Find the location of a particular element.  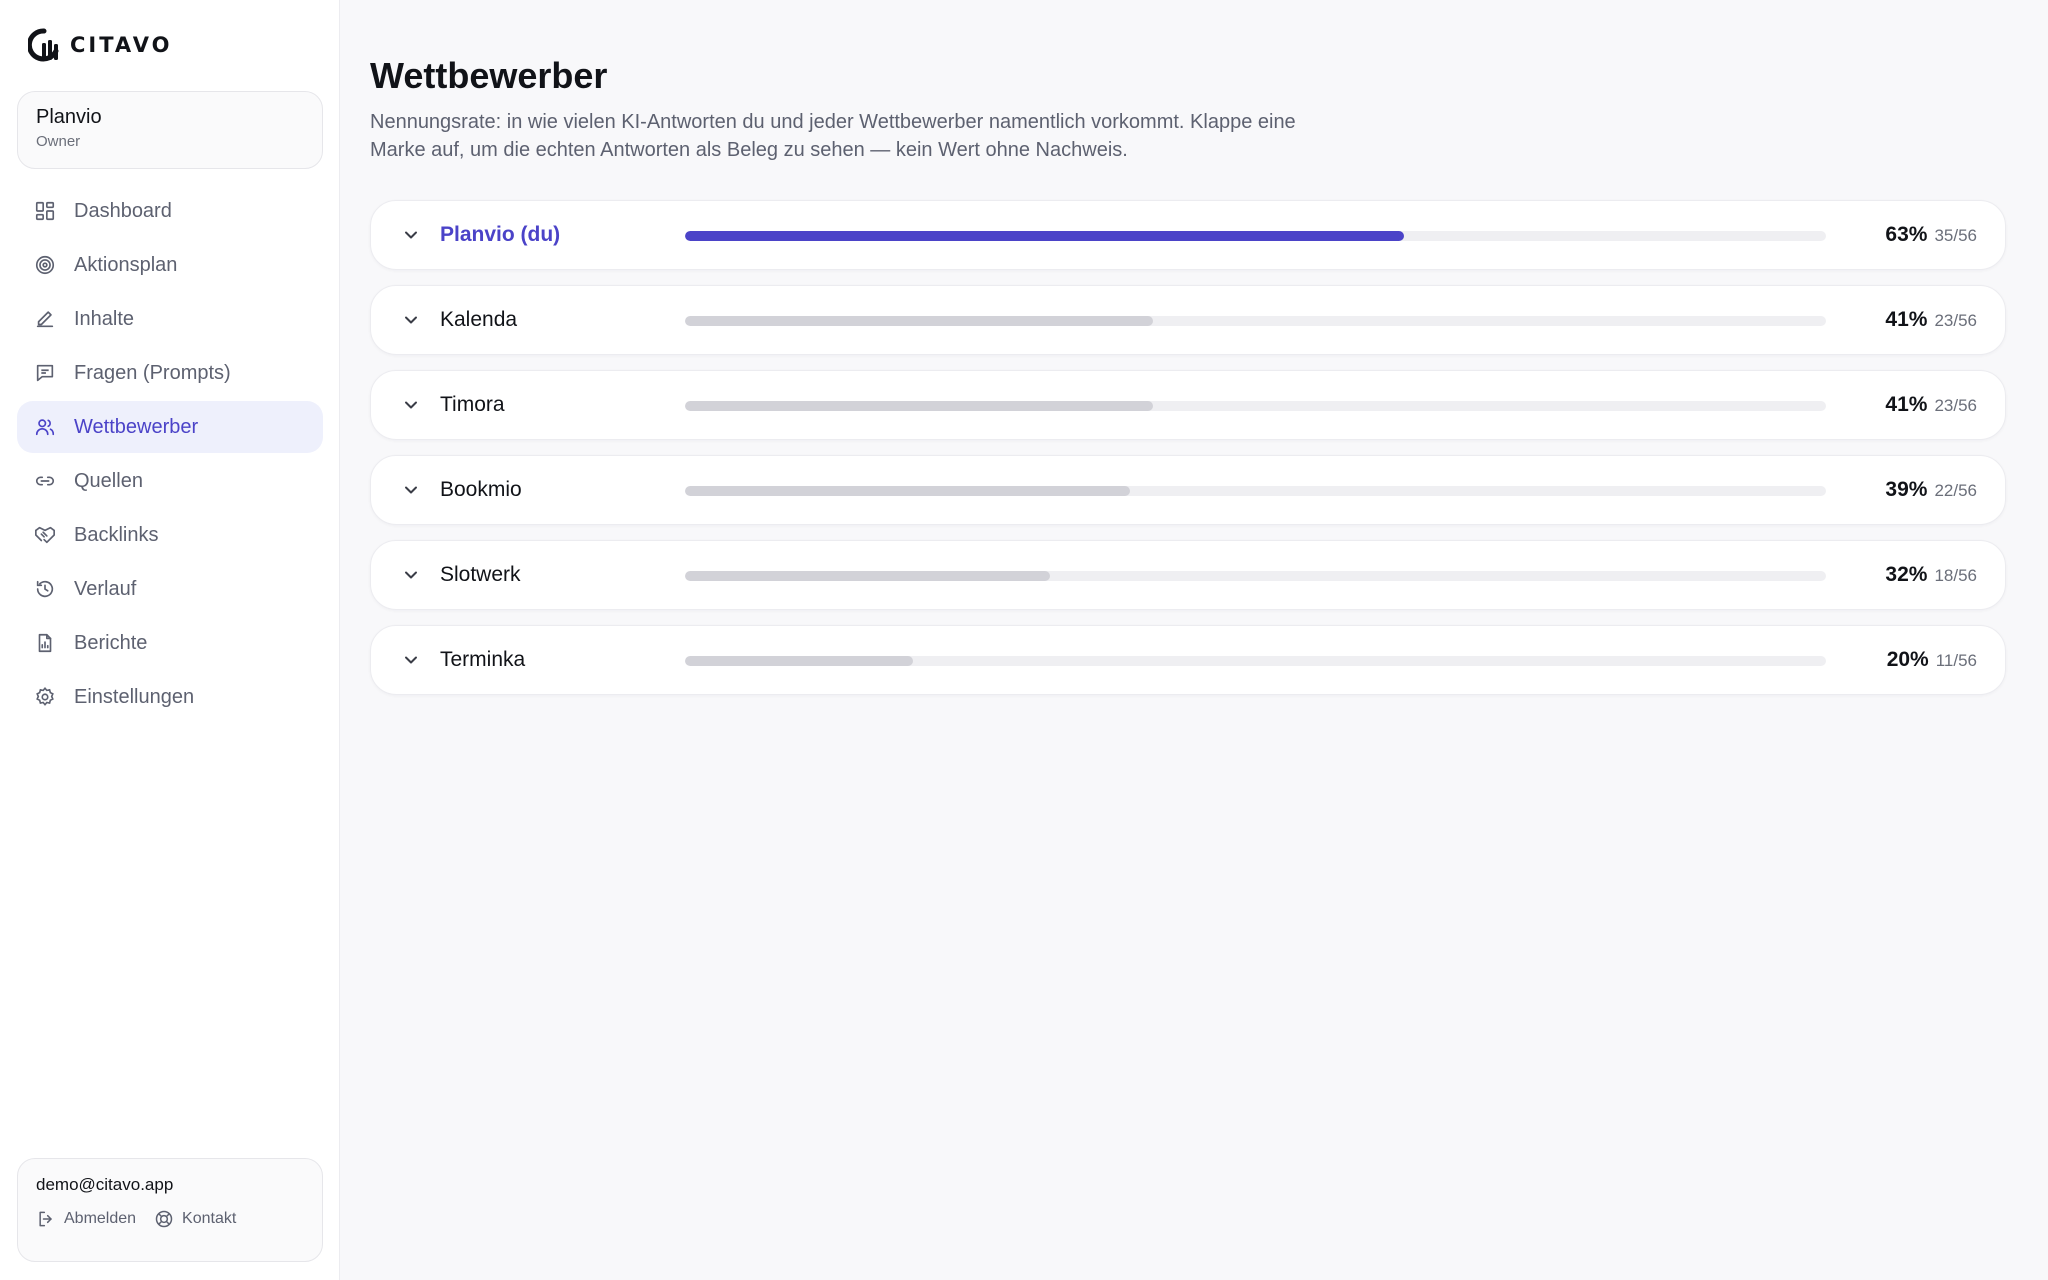

mention-percent: 32% is located at coordinates (1906, 574).